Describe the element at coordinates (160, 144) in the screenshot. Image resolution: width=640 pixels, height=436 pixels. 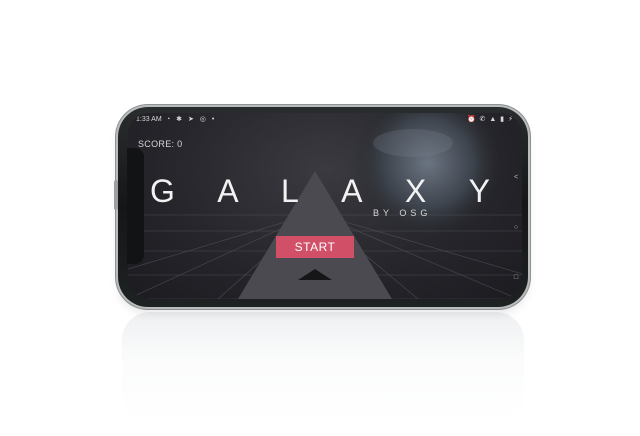
I see `score-label: SCORE: 0` at that location.